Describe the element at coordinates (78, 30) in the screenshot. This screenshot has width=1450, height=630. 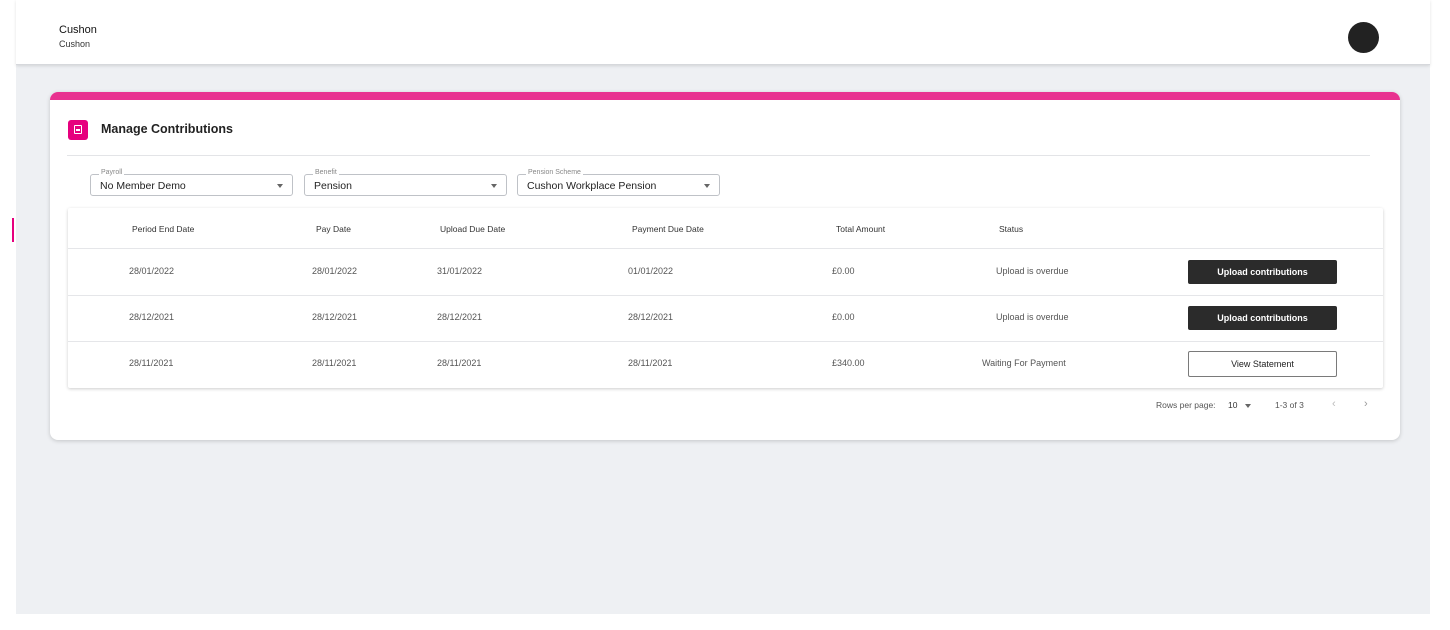
I see `org-name: Cushon` at that location.